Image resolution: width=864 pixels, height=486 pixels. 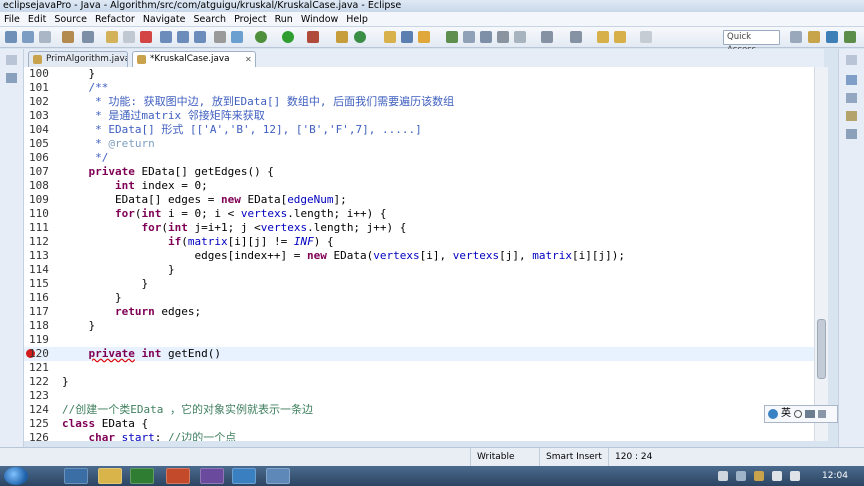 What do you see at coordinates (112, 37) in the screenshot?
I see `resume-icon` at bounding box center [112, 37].